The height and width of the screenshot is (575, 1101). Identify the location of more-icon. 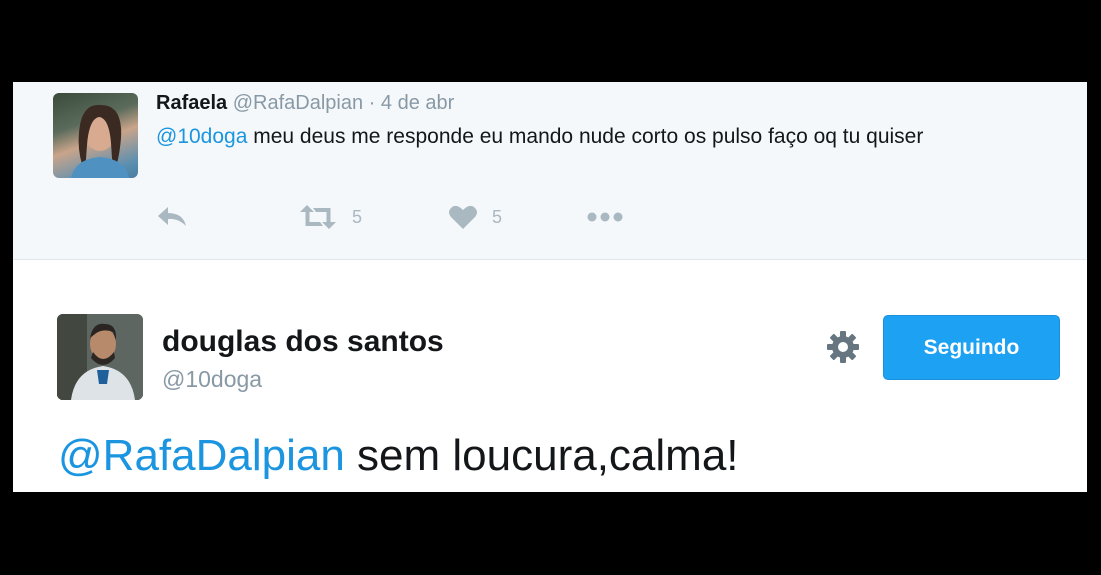
(605, 217).